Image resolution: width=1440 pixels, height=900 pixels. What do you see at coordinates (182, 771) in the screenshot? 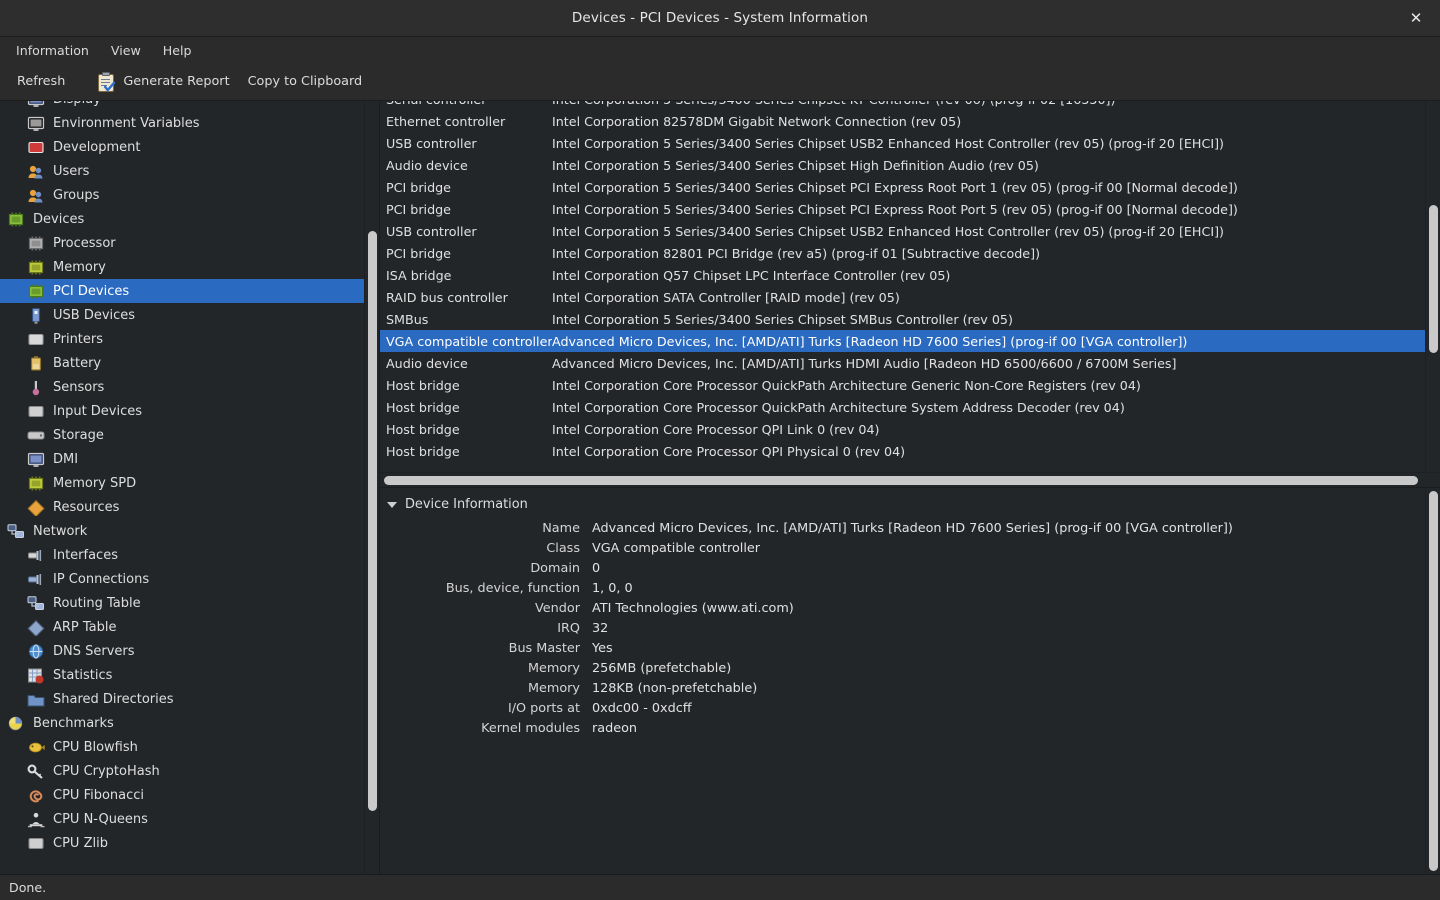
I see `sidebar-item-cpu-cryptohash: CPU CryptoHash` at bounding box center [182, 771].